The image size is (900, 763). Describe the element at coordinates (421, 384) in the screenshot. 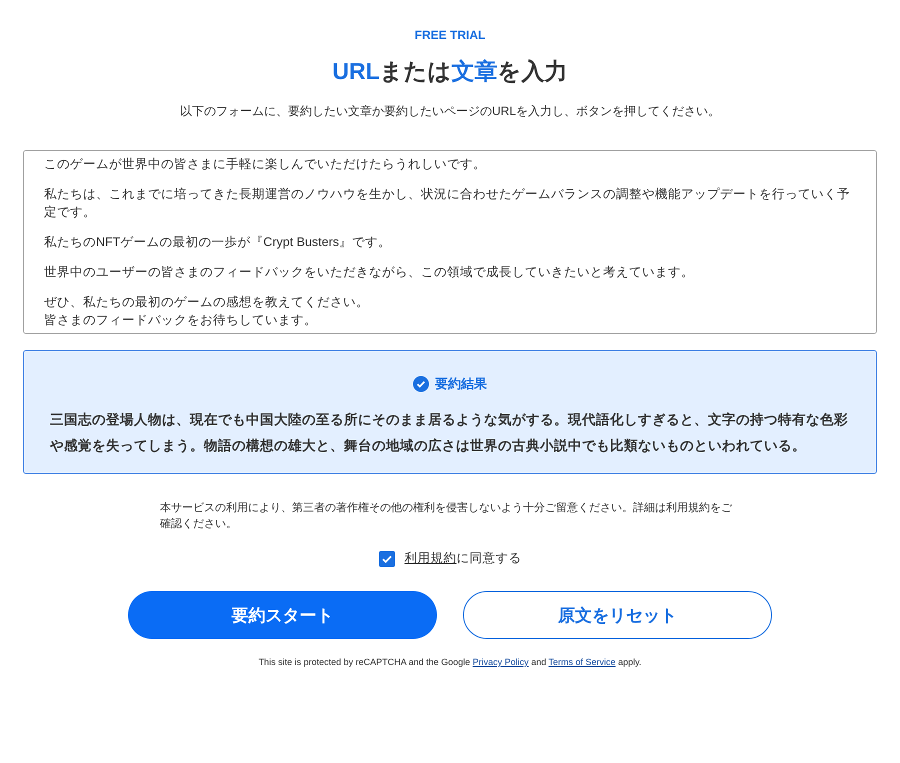

I see `check-circle-icon` at that location.